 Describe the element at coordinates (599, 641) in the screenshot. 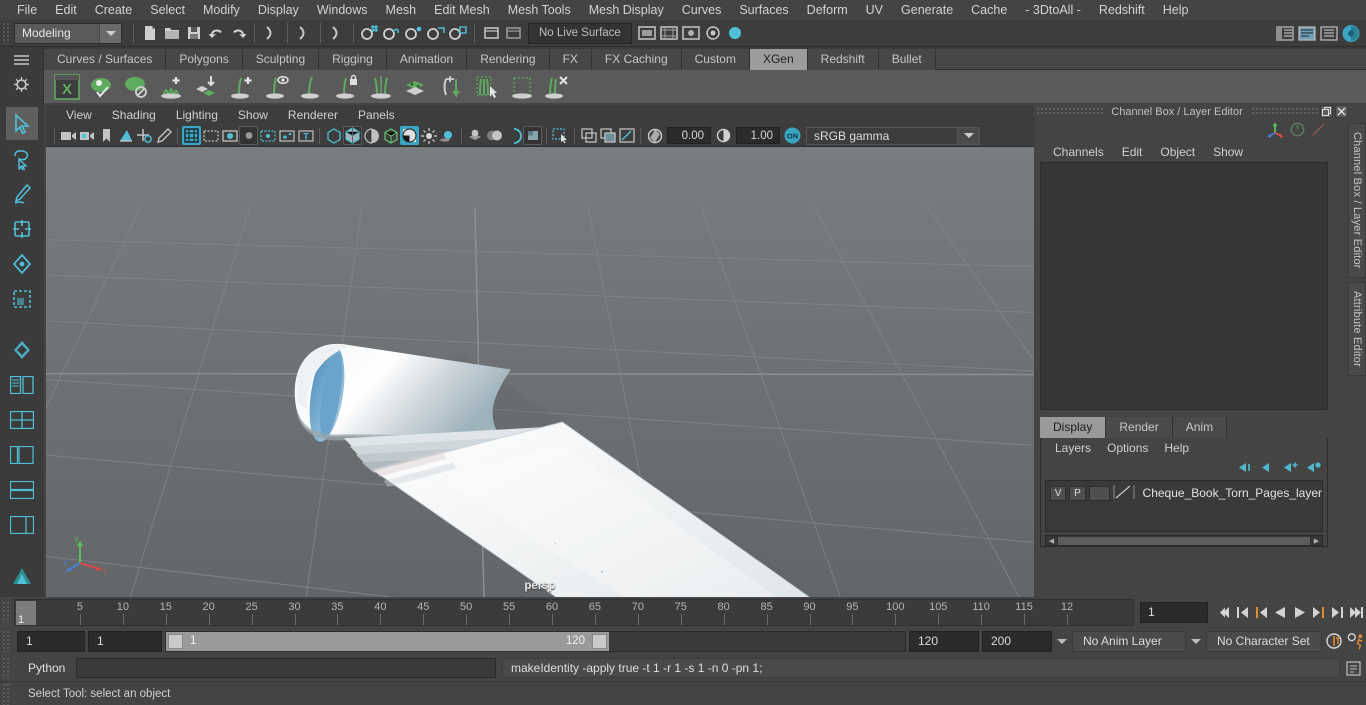

I see `range-right-grip` at that location.